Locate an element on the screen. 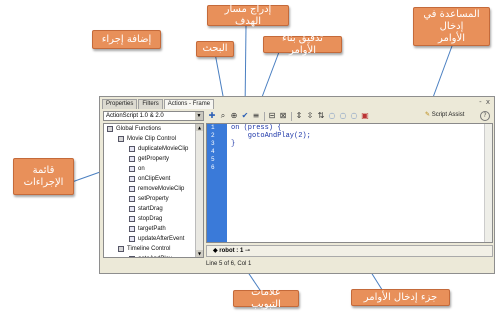 The height and width of the screenshot is (327, 501). insert-target-path-icon: ⊕ is located at coordinates (234, 116).